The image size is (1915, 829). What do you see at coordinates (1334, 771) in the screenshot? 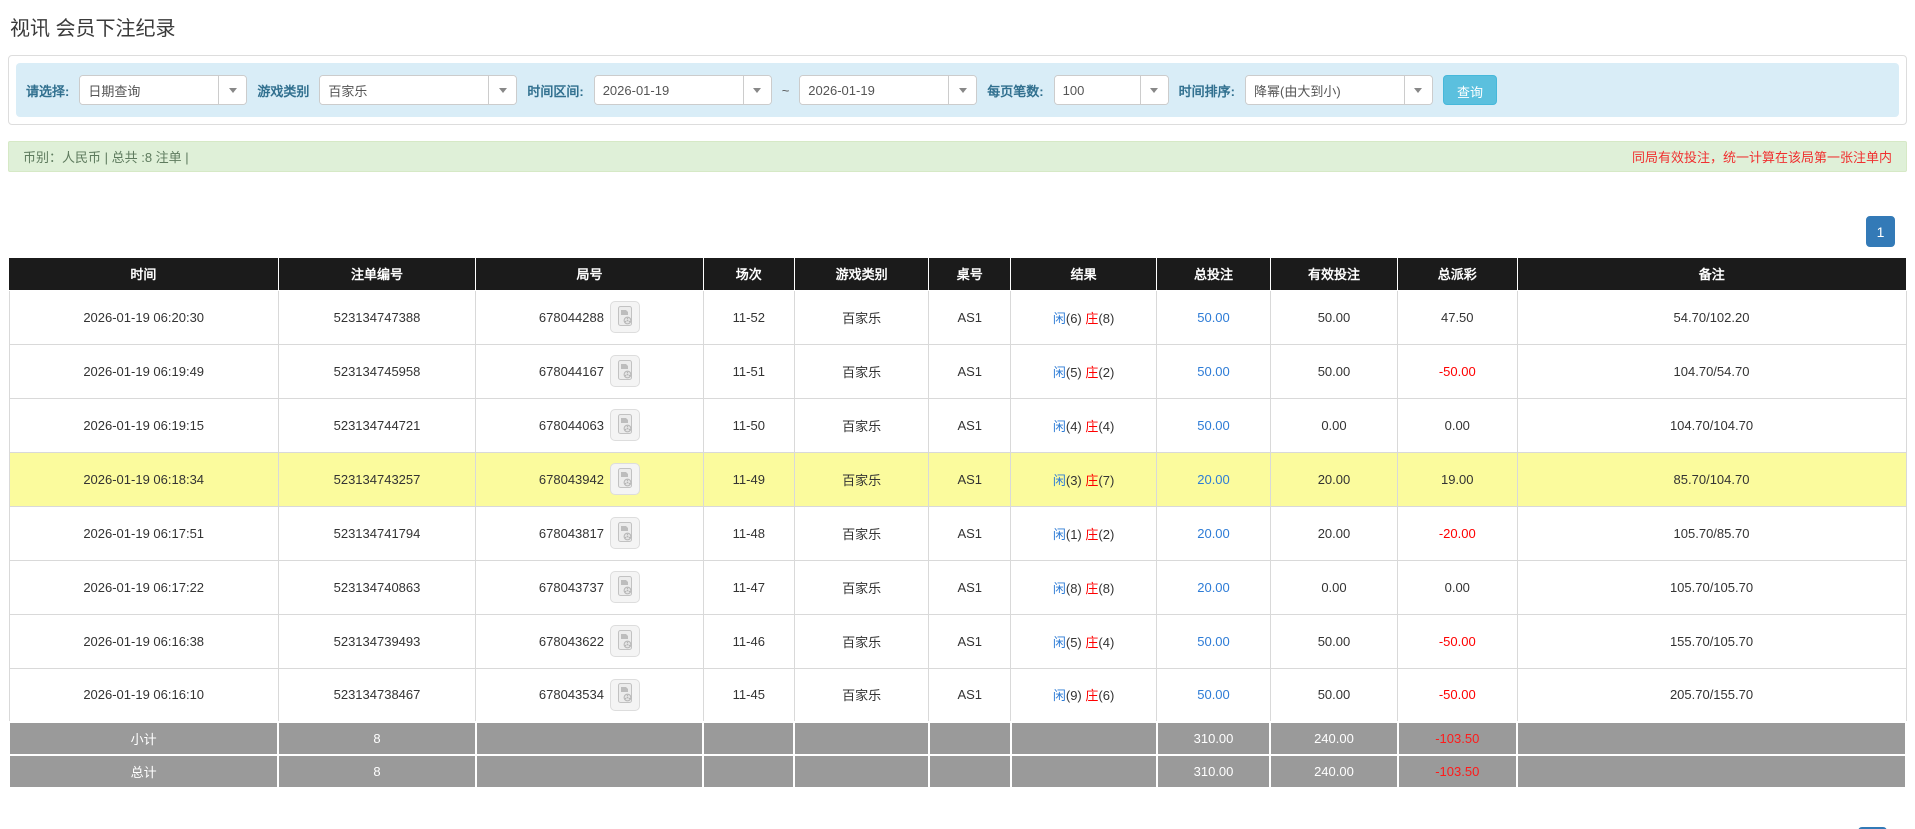
I see `summary-valid-bet: 240.00` at bounding box center [1334, 771].